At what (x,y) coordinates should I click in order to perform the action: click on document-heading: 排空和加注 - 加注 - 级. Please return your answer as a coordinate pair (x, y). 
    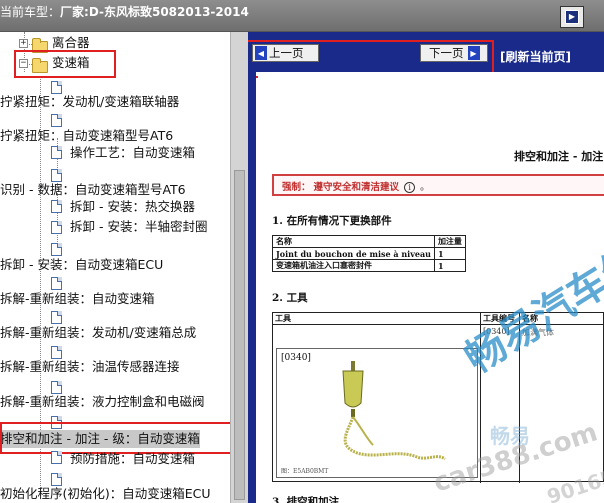
    Looking at the image, I should click on (559, 156).